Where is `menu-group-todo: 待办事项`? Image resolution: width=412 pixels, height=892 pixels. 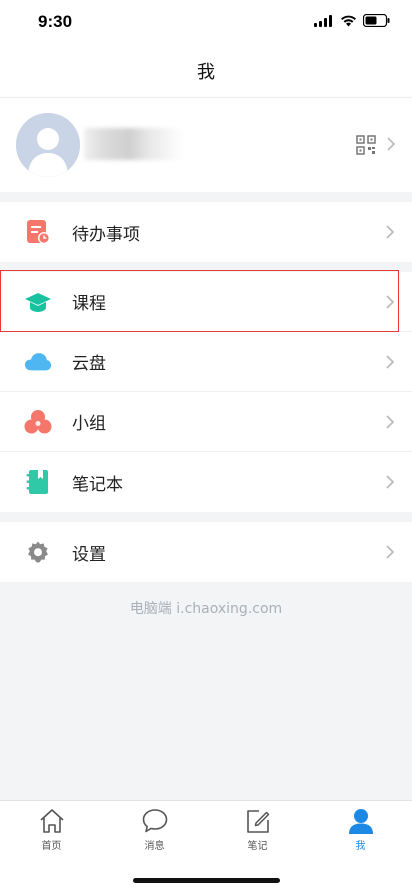
menu-group-todo: 待办事项 is located at coordinates (206, 232).